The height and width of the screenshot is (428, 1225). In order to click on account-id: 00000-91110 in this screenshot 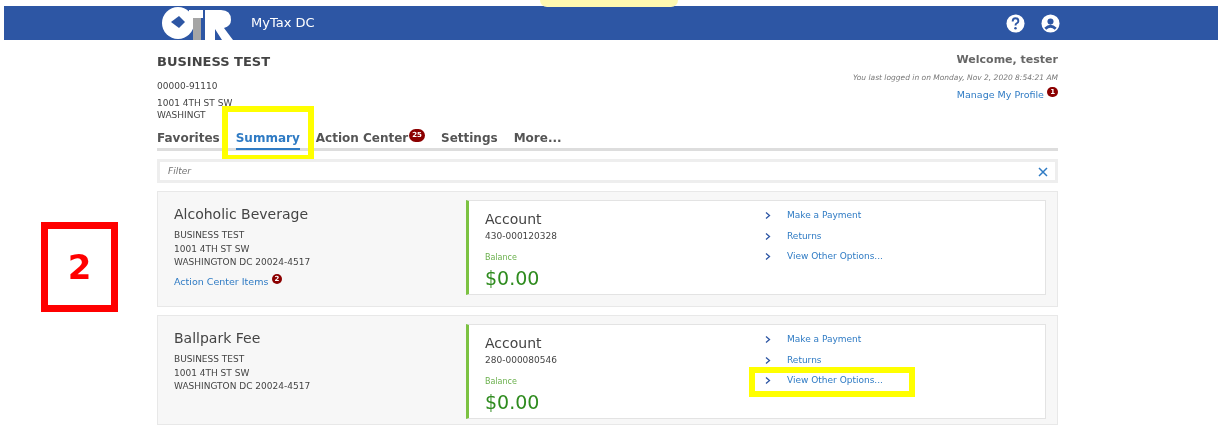, I will do `click(188, 86)`.